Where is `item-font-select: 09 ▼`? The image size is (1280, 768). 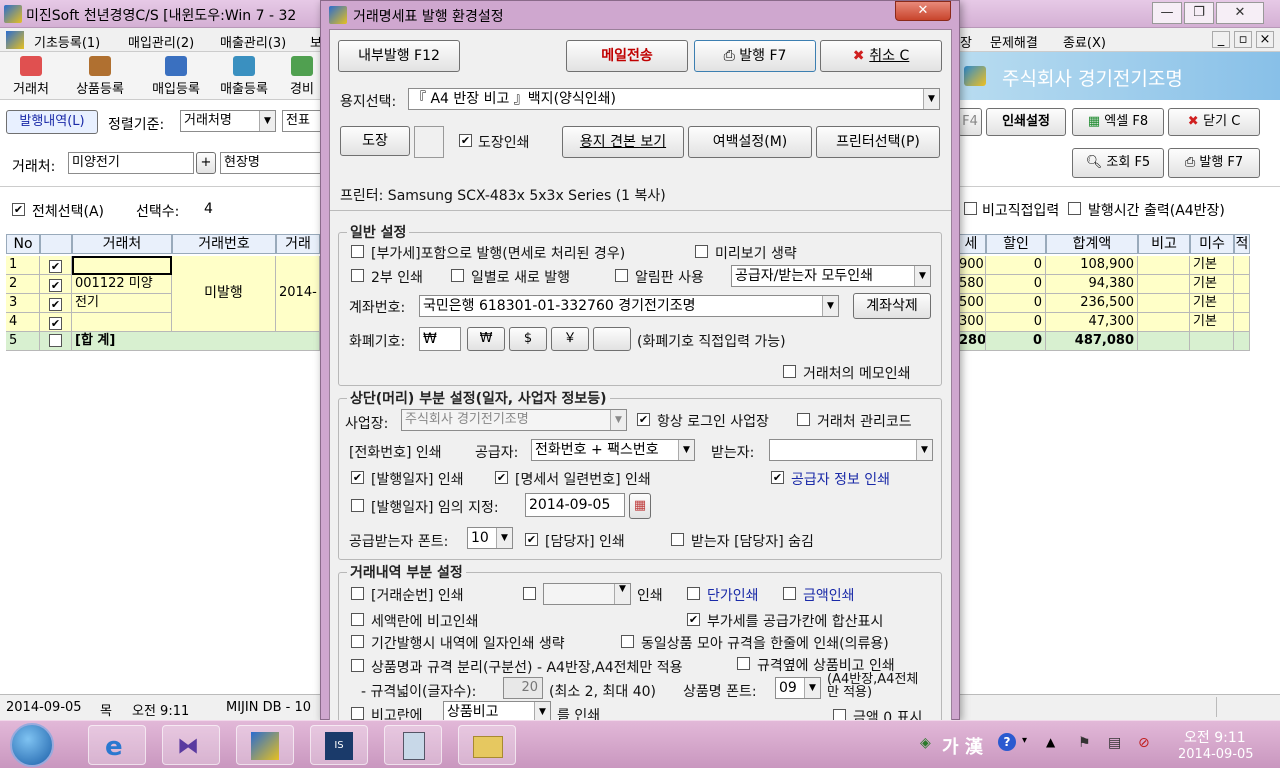
item-font-select: 09 ▼ is located at coordinates (798, 688).